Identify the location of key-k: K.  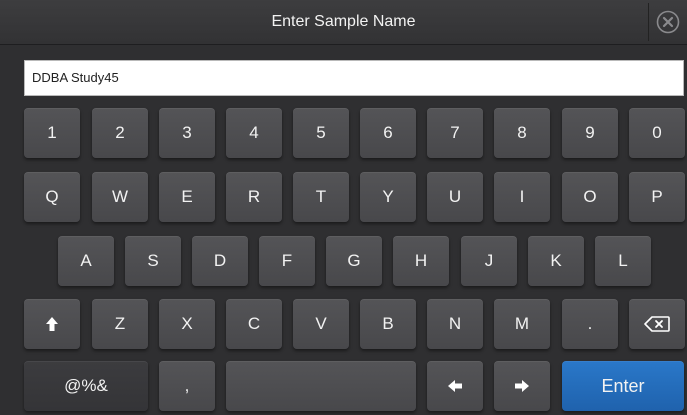
(556, 261).